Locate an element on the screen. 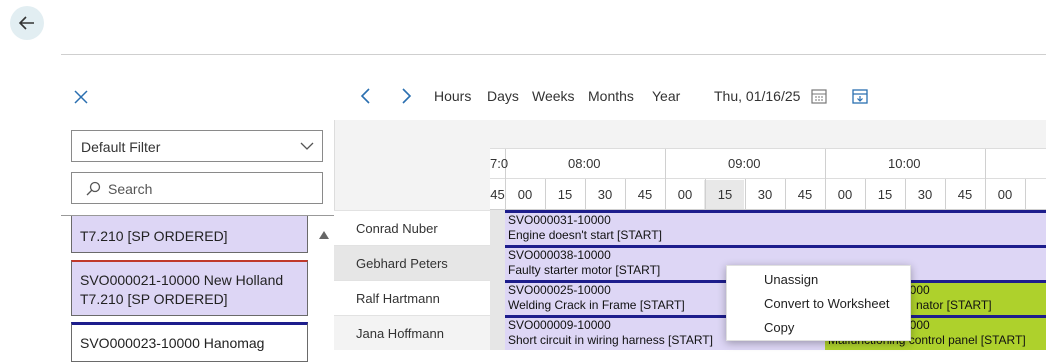 The height and width of the screenshot is (362, 1046). back-button is located at coordinates (27, 23).